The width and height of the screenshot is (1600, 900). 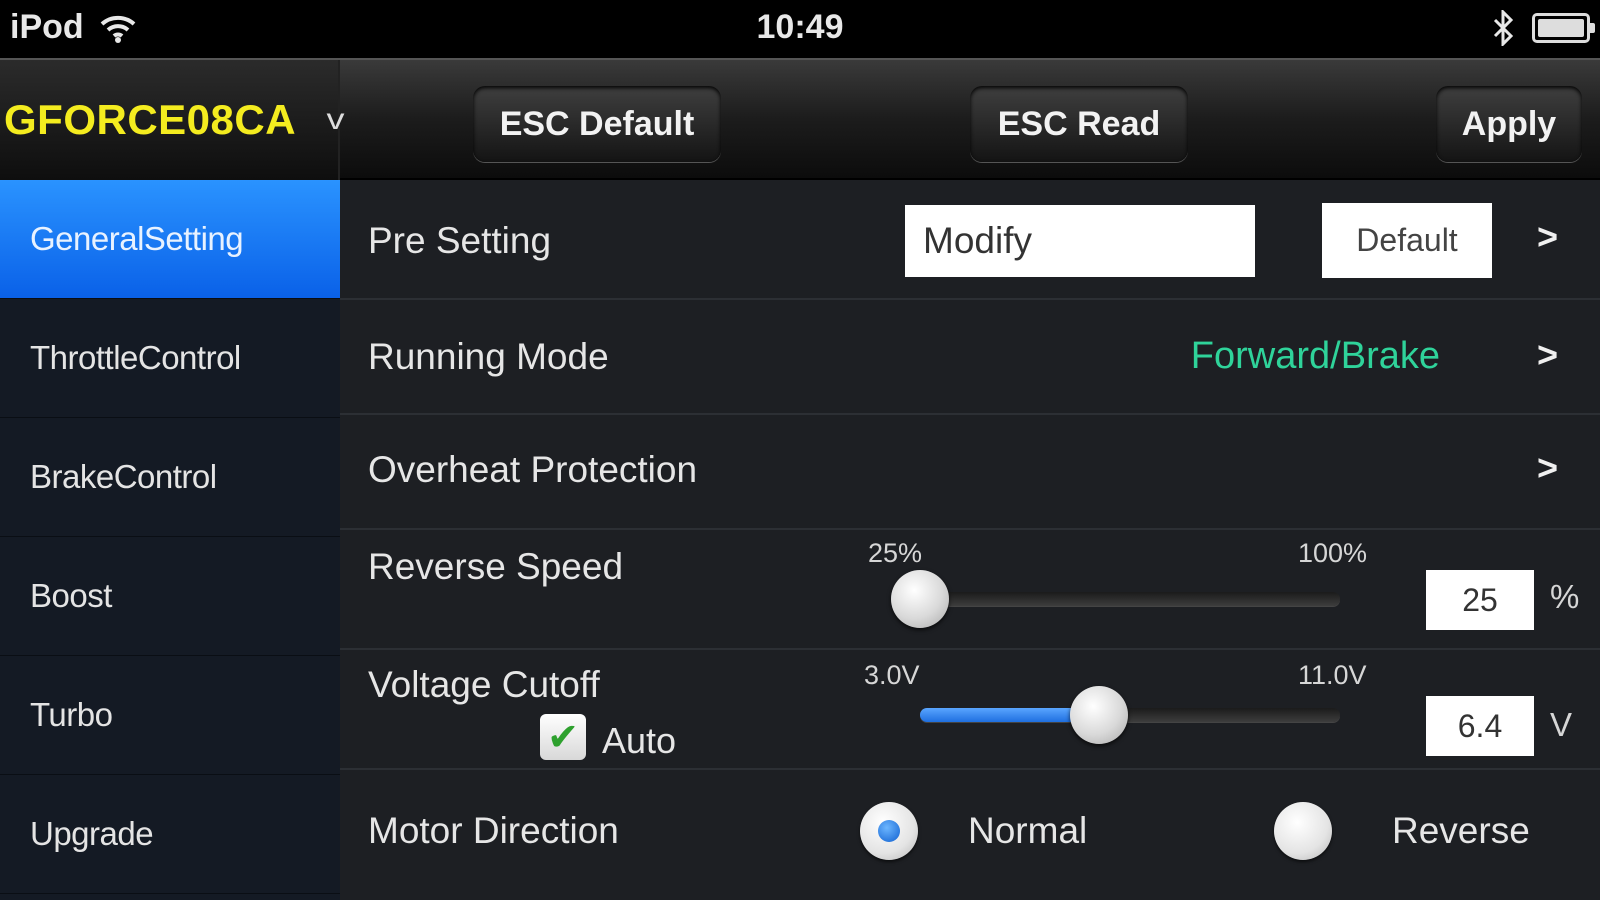 I want to click on overheat-protection-label: Overheat Protection, so click(x=533, y=469).